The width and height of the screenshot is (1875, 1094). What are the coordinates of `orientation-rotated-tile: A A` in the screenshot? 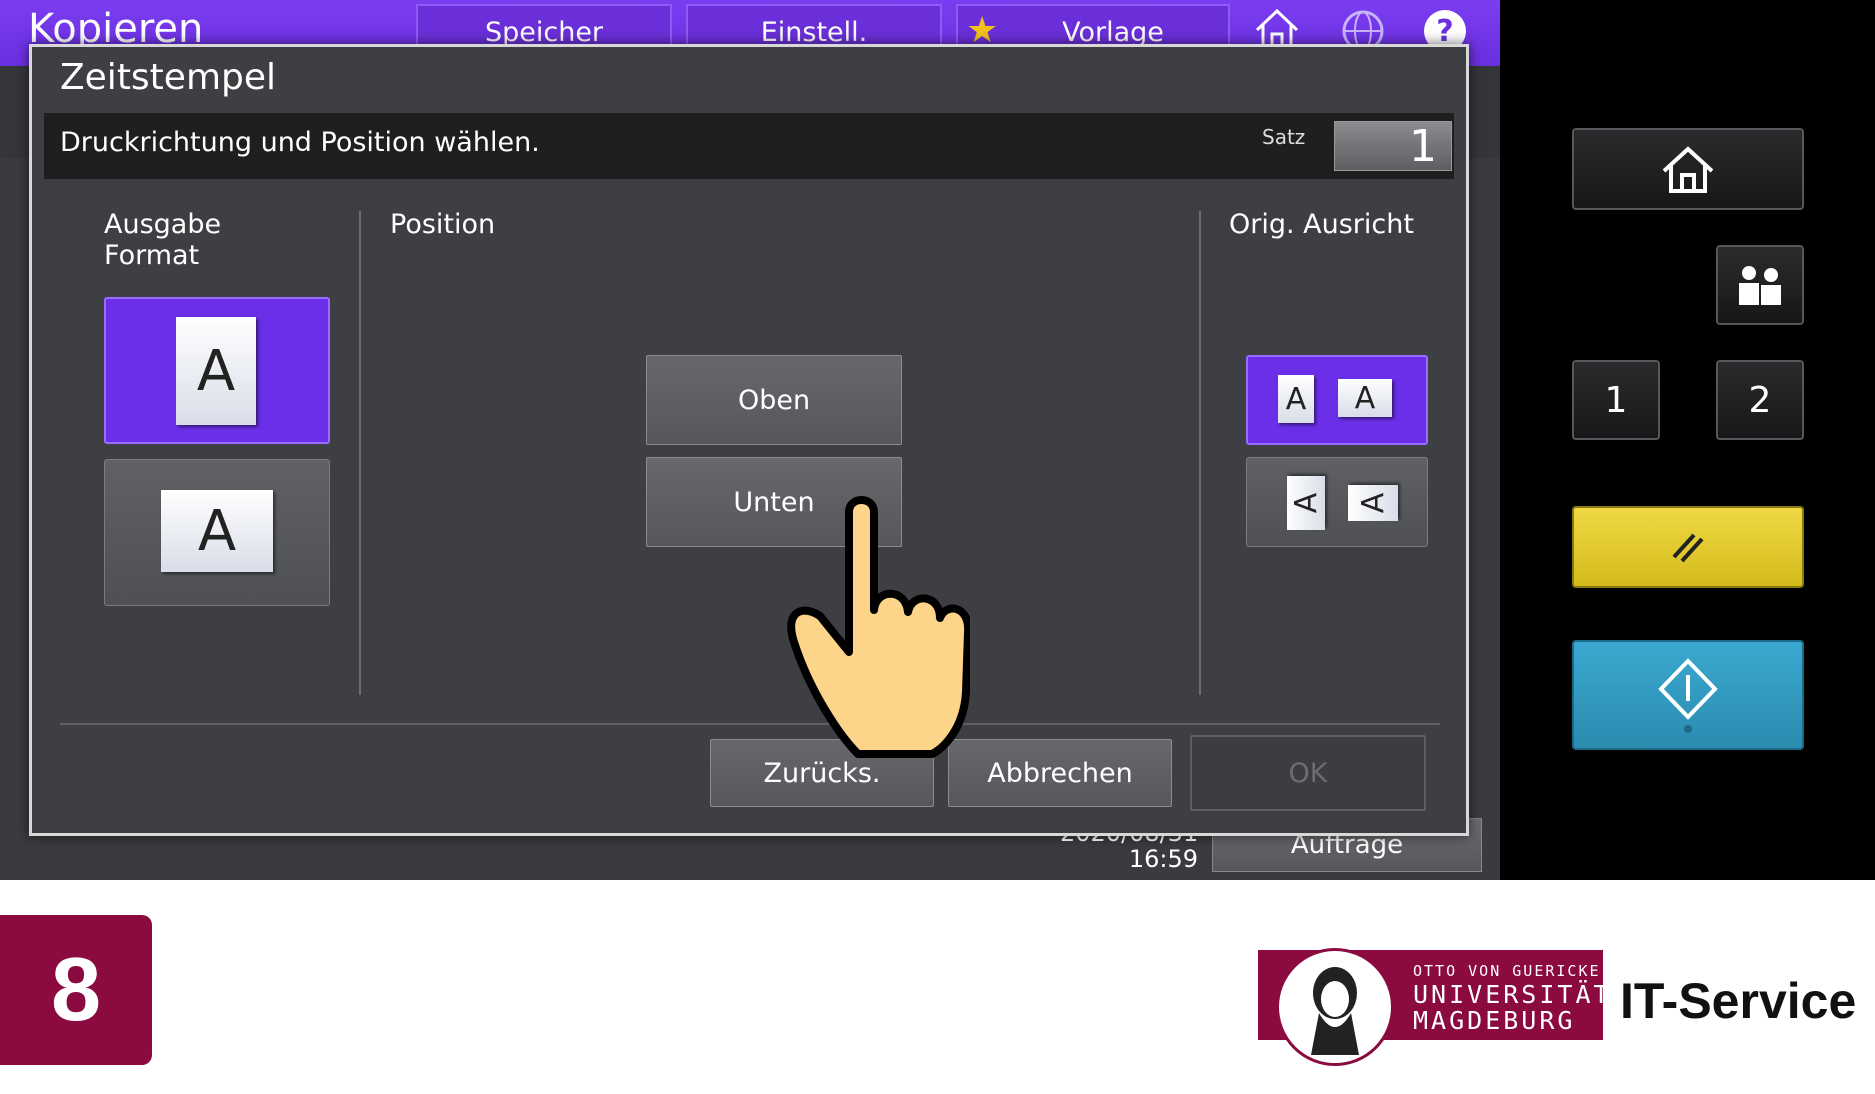 It's located at (1337, 502).